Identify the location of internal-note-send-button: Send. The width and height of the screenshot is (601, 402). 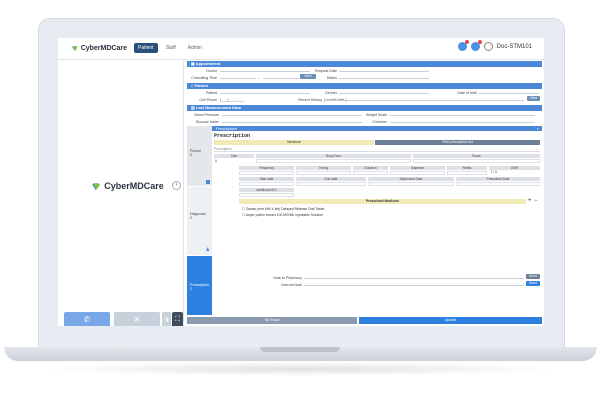
(533, 283).